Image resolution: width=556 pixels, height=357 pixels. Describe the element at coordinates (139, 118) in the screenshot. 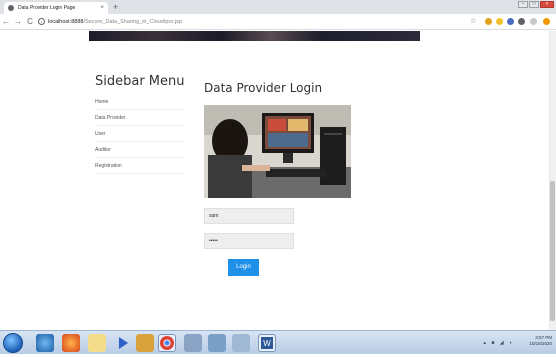

I see `sidebar-item-data-provider: Data Provider` at that location.